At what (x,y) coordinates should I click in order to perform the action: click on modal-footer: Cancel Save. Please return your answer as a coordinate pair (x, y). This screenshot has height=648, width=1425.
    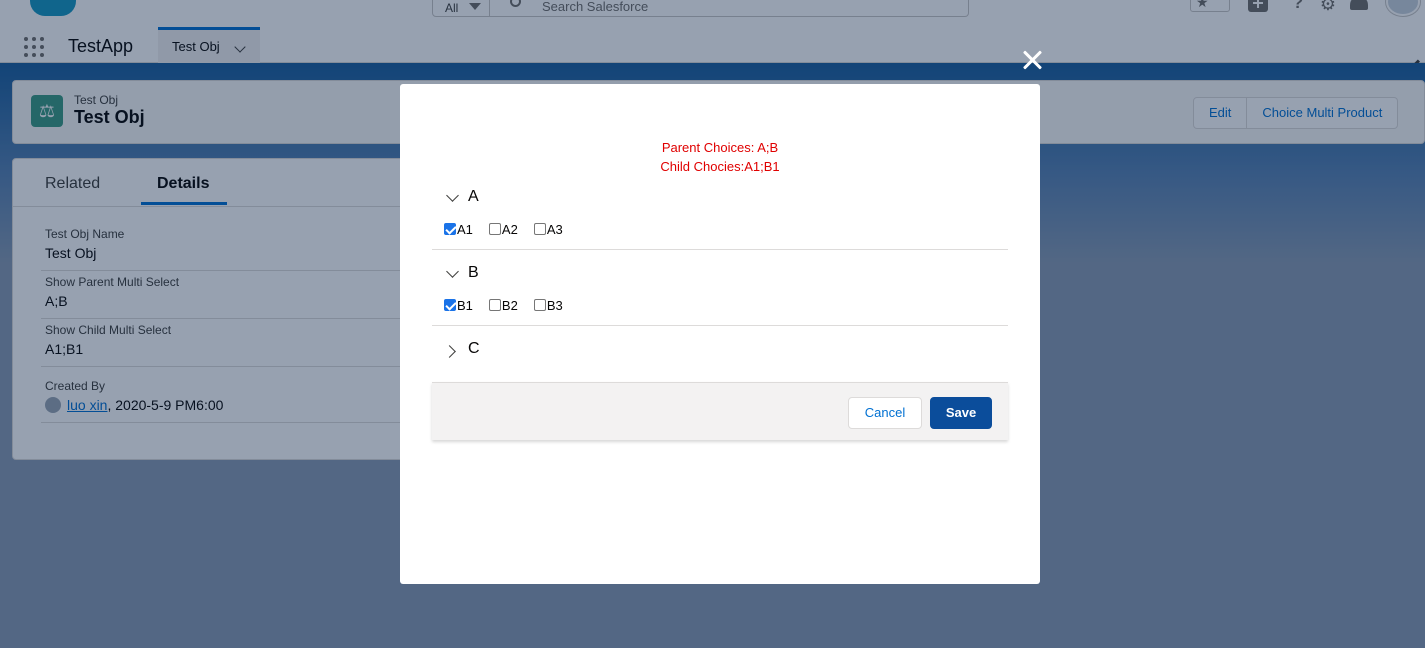
    Looking at the image, I should click on (720, 411).